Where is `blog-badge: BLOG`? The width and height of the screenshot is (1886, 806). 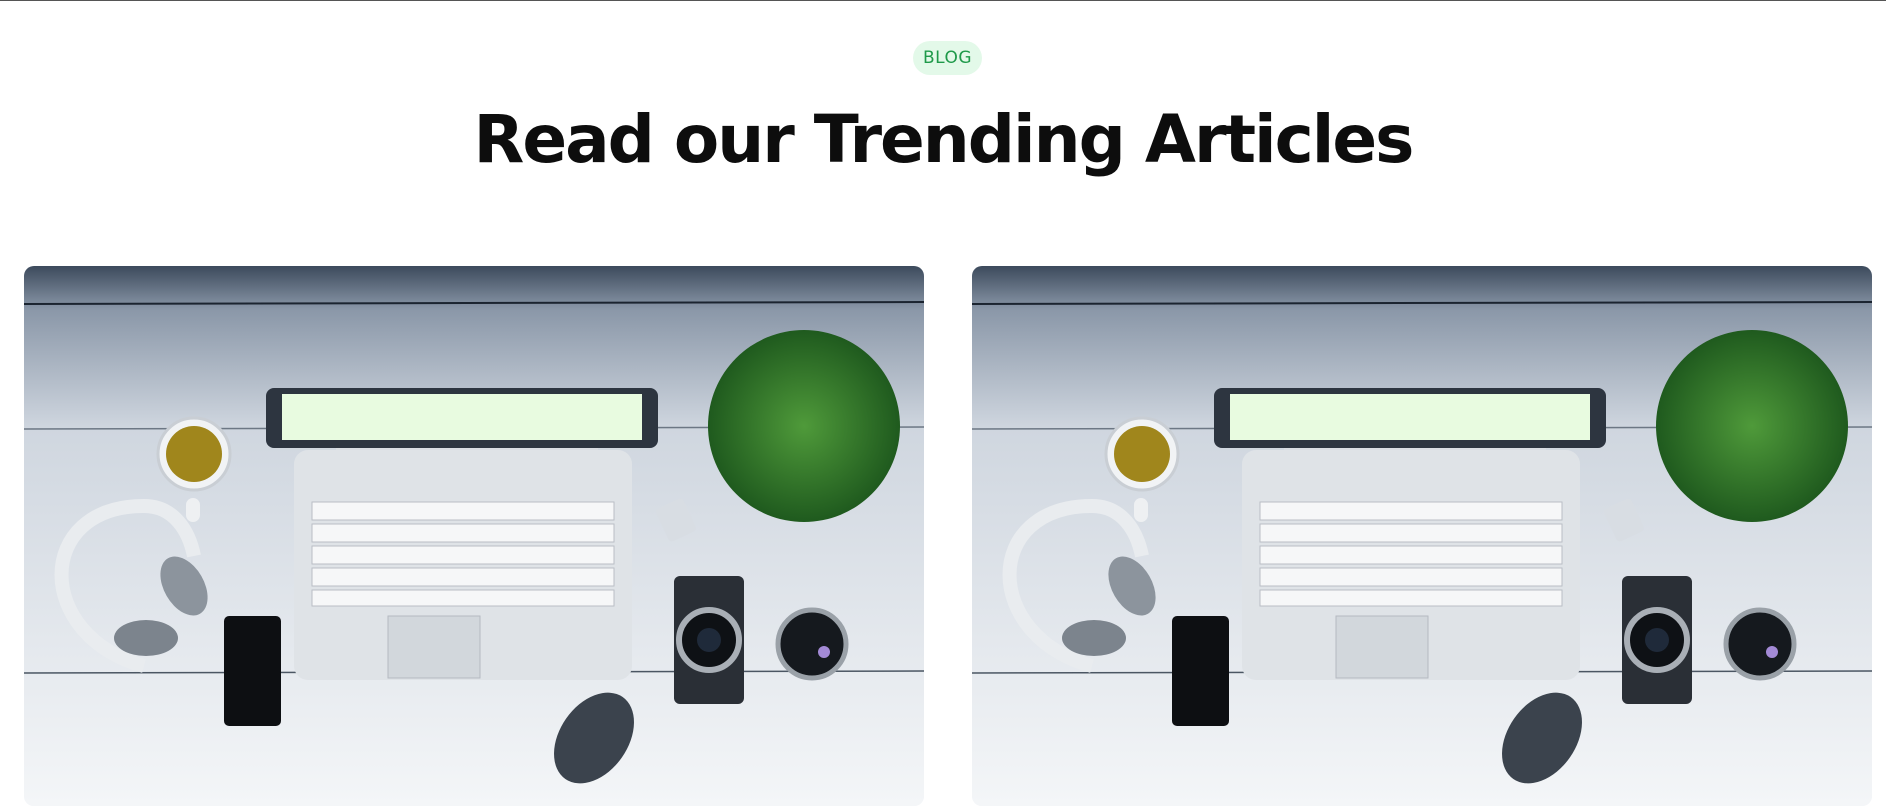 blog-badge: BLOG is located at coordinates (947, 58).